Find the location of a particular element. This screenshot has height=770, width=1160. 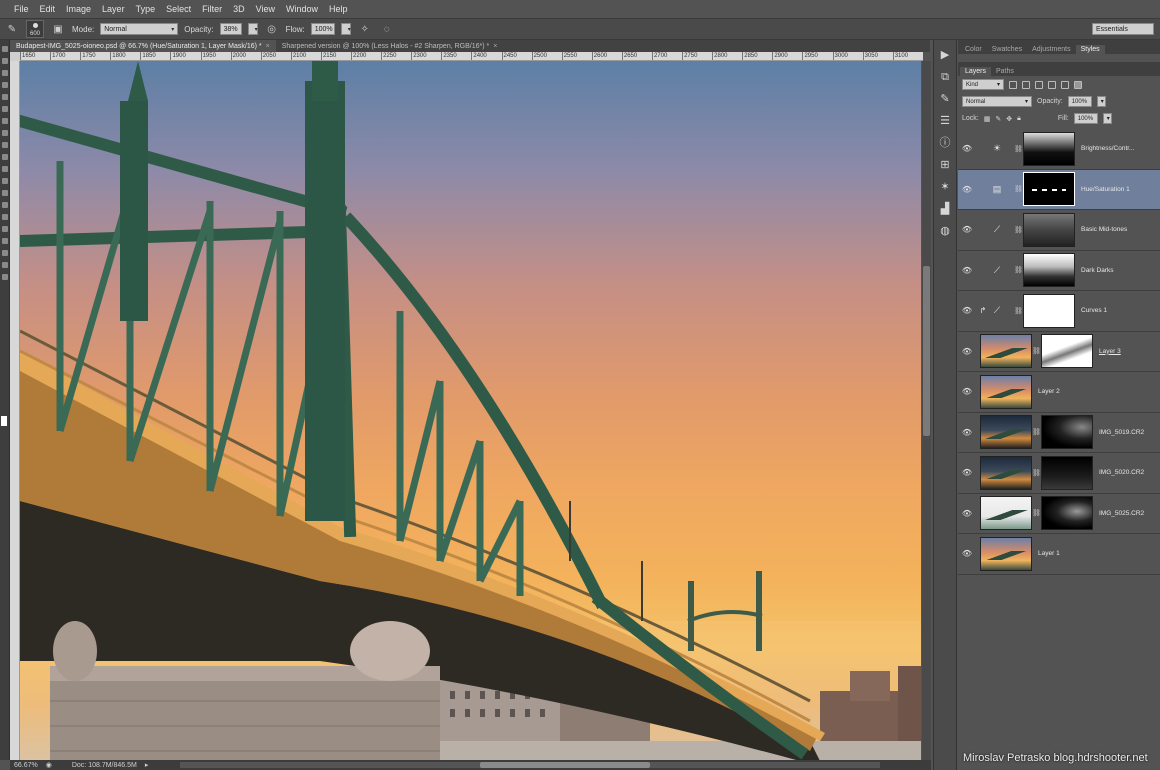

properties-icon: ☰ is located at coordinates (945, 121).